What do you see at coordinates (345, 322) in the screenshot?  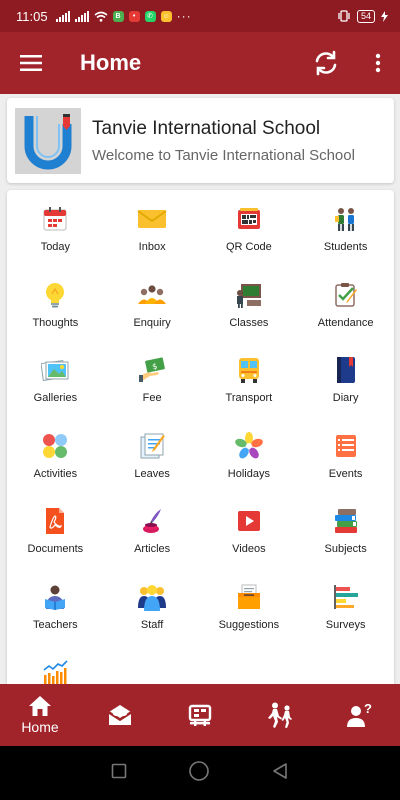 I see `module-label: Attendance` at bounding box center [345, 322].